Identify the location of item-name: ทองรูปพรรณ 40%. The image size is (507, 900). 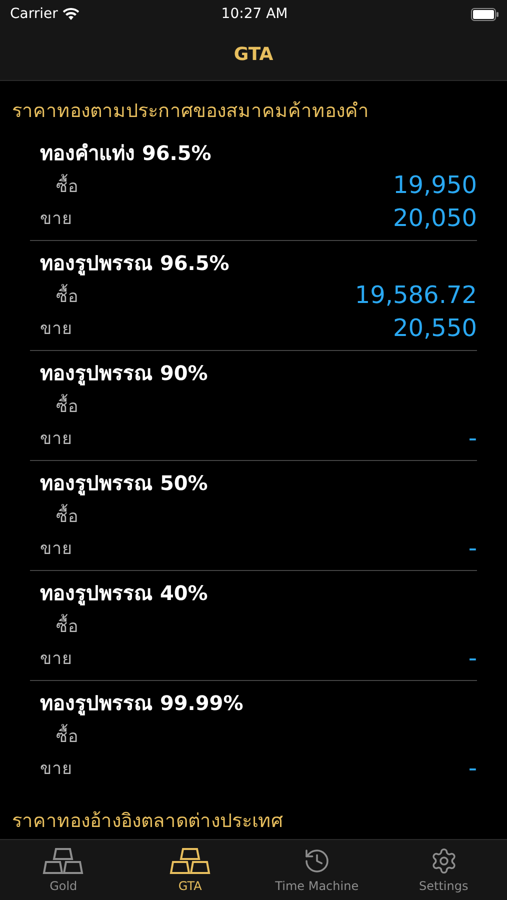
(124, 594).